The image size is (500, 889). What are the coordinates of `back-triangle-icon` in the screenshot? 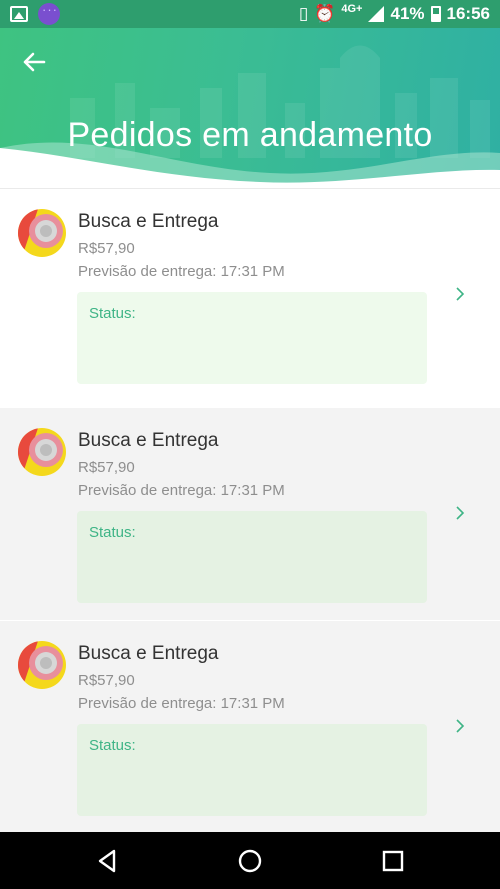 It's located at (107, 861).